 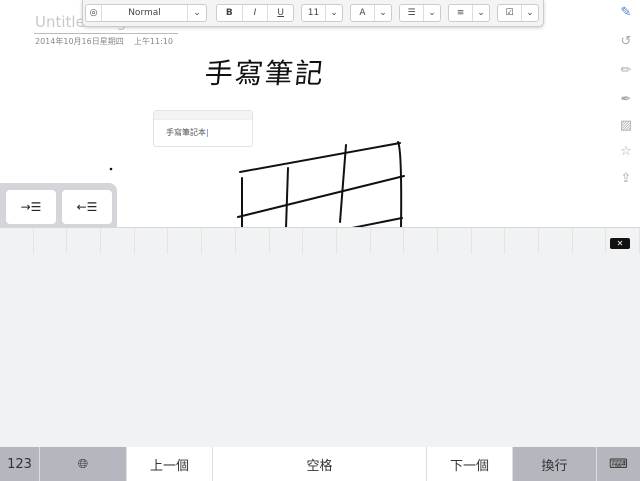 I want to click on keyboard-hide-icon: ⌨, so click(x=618, y=464).